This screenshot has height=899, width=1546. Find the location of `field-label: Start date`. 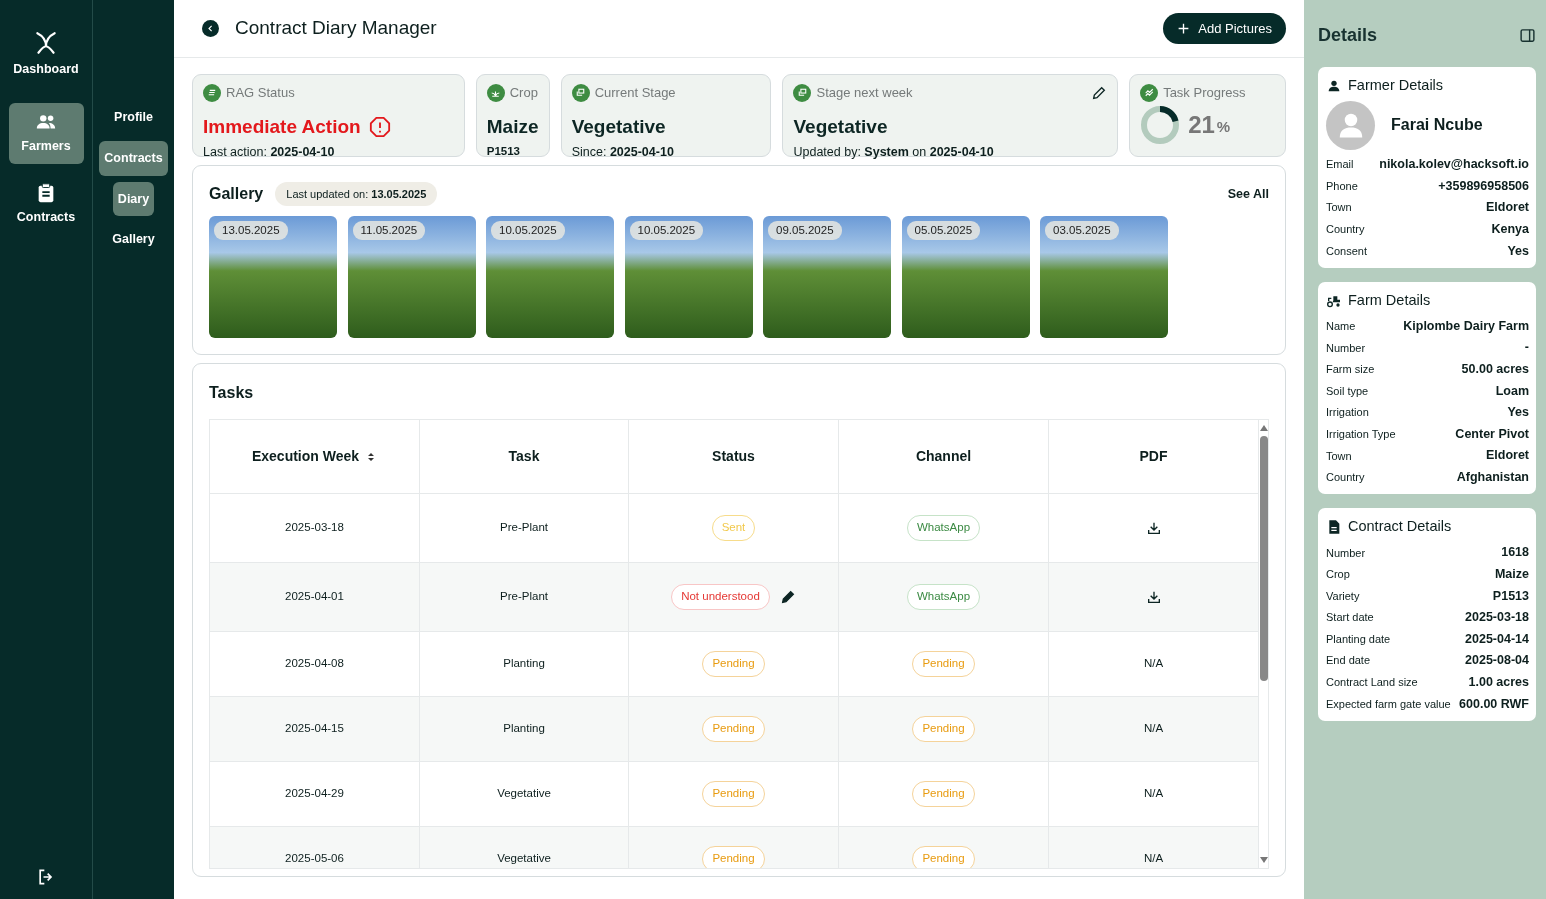

field-label: Start date is located at coordinates (1350, 618).